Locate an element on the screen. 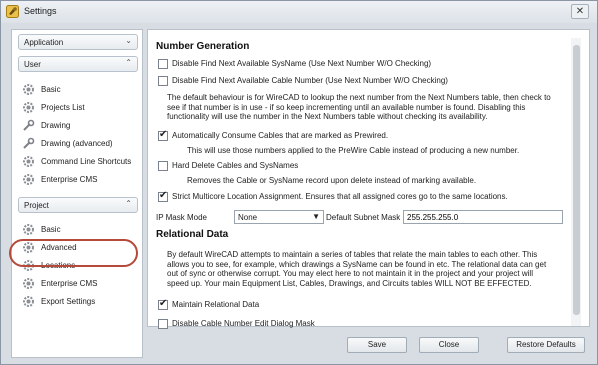 The width and height of the screenshot is (598, 365). sidebar-item-project-enterprise-cms: Enterprise CMS is located at coordinates (81, 284).